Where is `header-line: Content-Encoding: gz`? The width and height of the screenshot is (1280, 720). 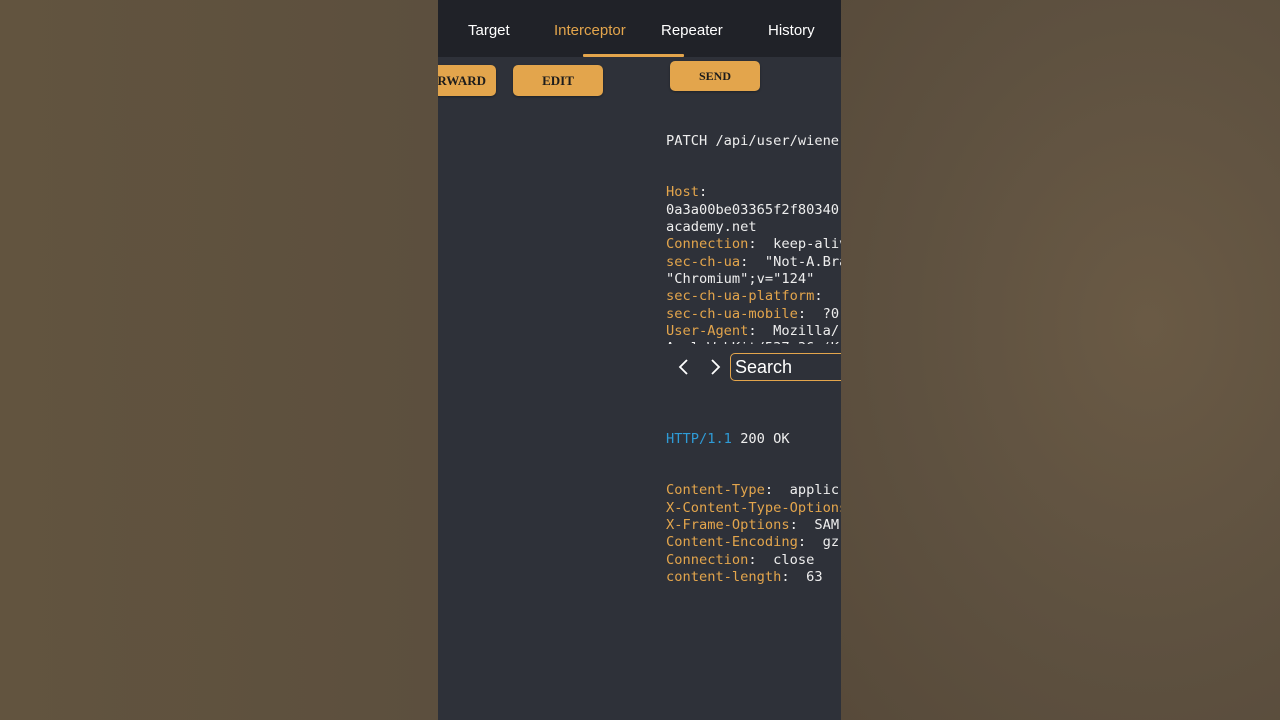
header-line: Content-Encoding: gz is located at coordinates (753, 542).